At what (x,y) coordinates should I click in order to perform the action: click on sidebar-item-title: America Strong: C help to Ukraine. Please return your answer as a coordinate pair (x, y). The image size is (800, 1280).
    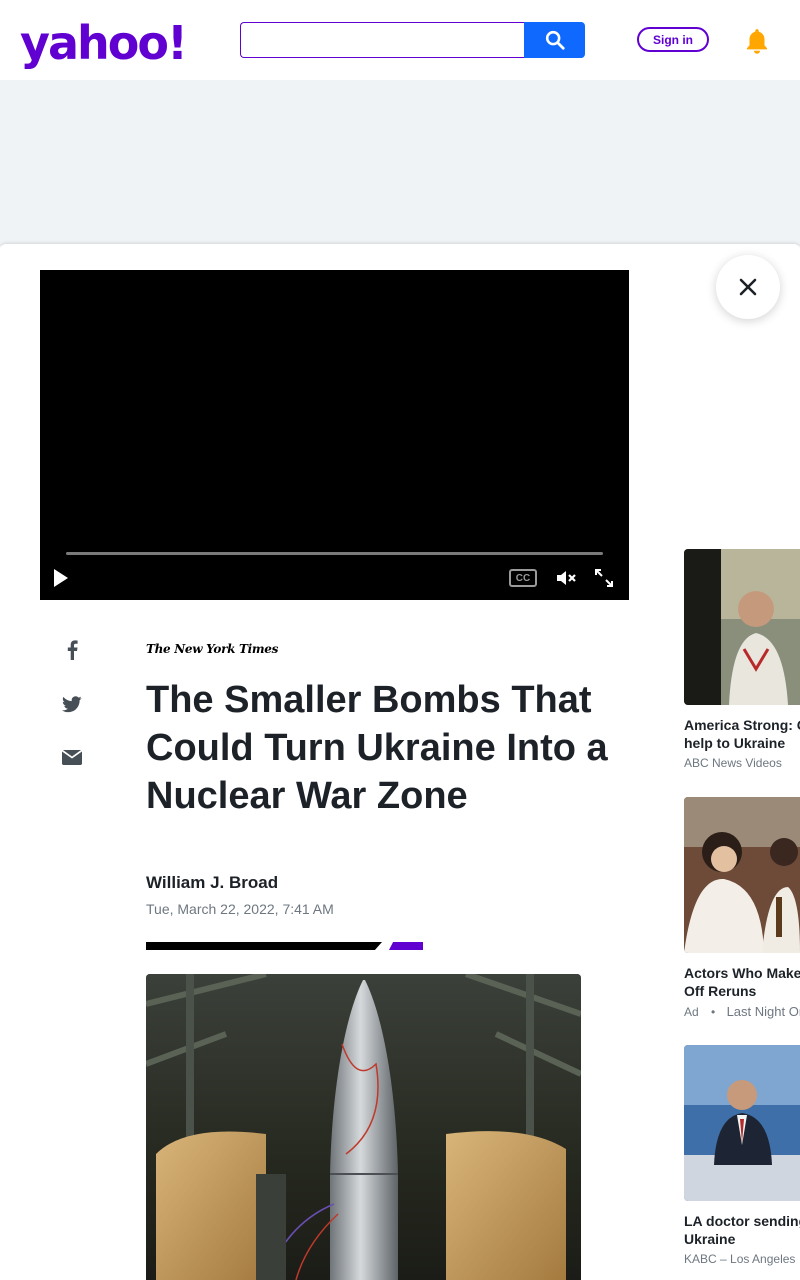
    Looking at the image, I should click on (742, 734).